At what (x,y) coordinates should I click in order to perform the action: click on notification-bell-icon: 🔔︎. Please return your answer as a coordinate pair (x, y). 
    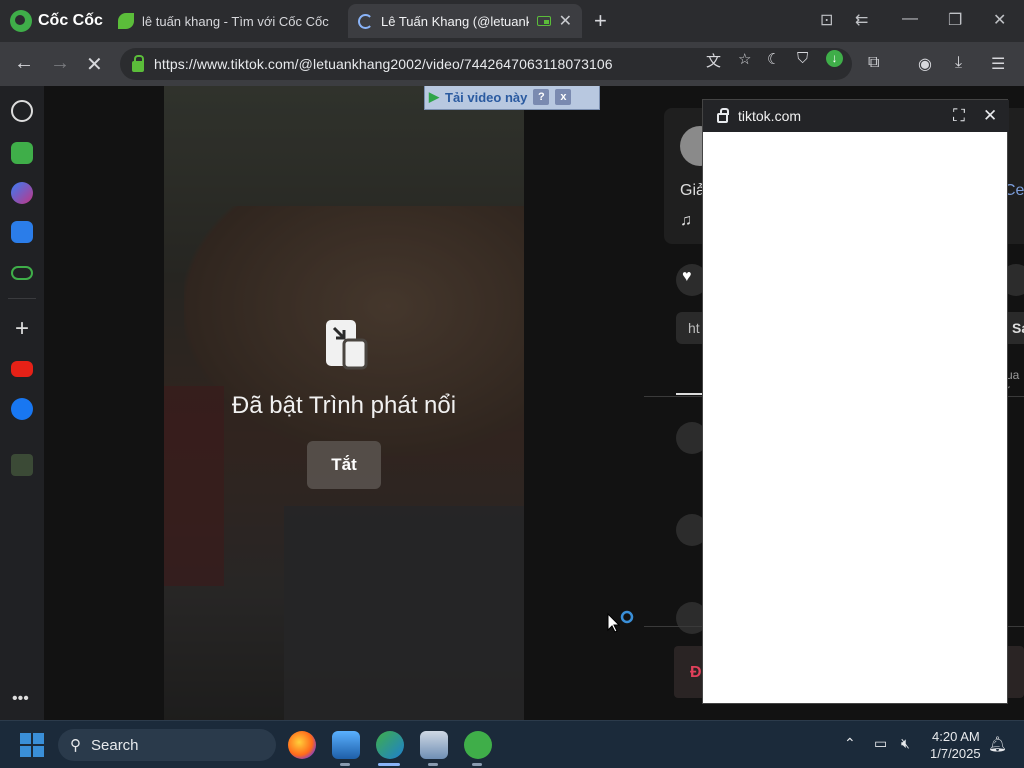
    Looking at the image, I should click on (997, 744).